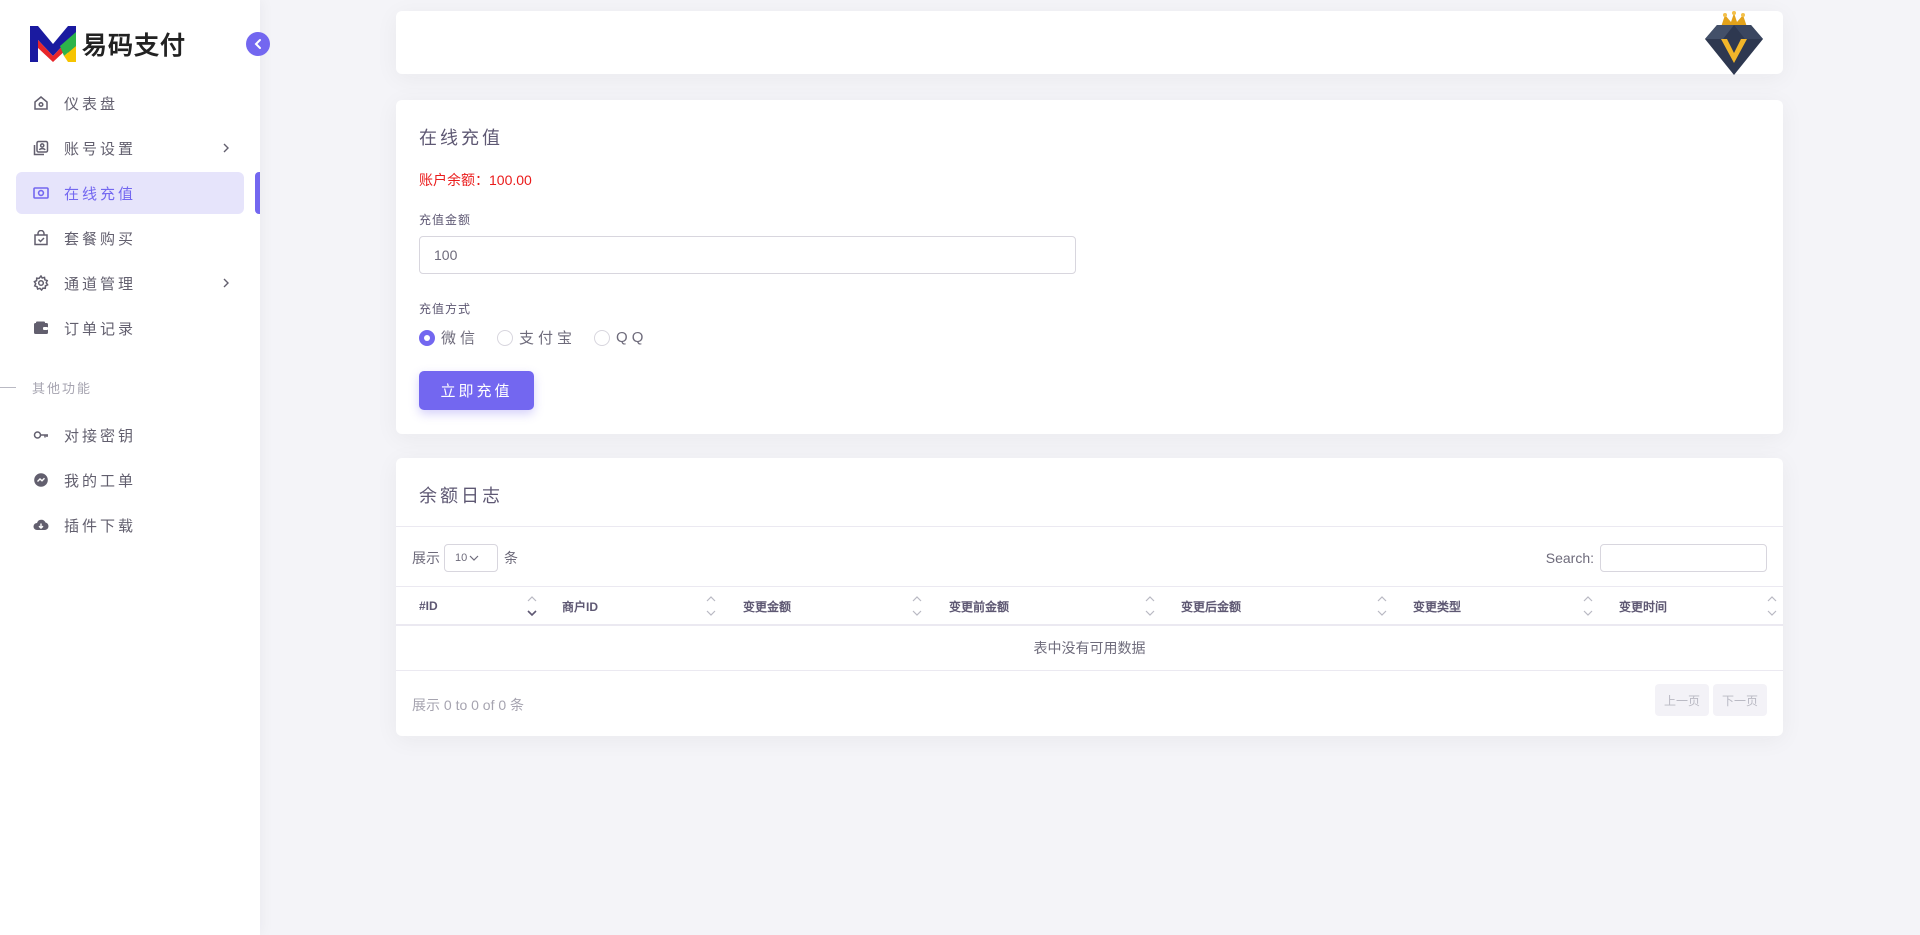 The width and height of the screenshot is (1920, 935). What do you see at coordinates (476, 390) in the screenshot?
I see `recharge-submit-button: 立即充值` at bounding box center [476, 390].